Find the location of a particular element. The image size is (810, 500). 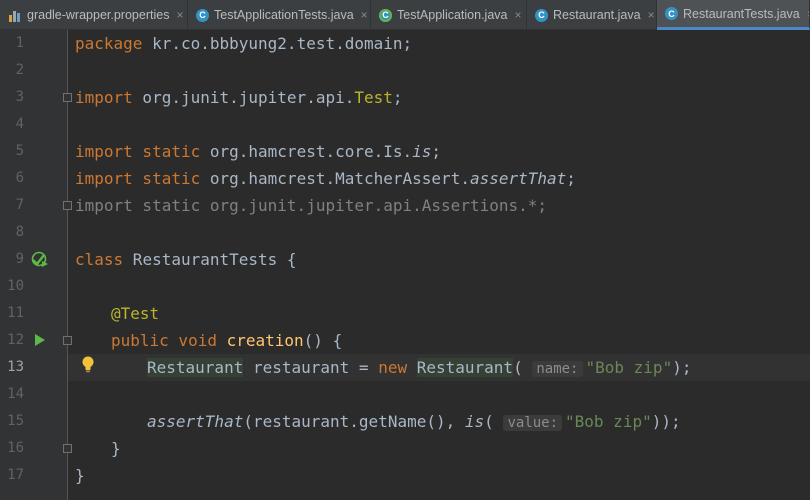

line-number: 17 is located at coordinates (15, 475).